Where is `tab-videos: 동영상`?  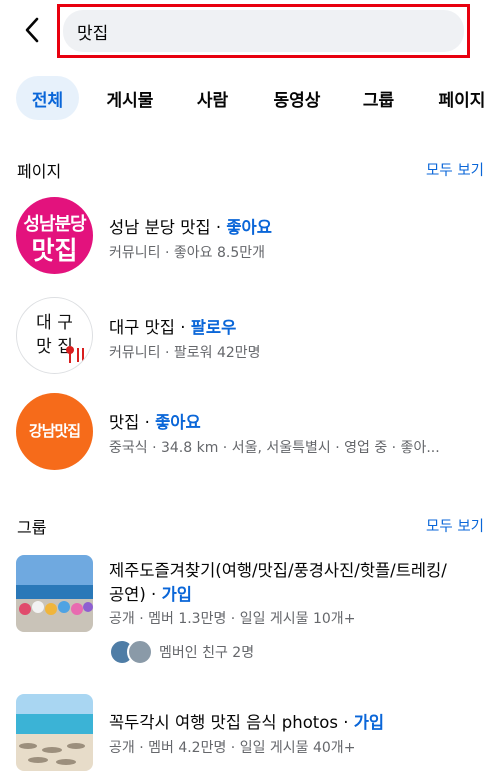
tab-videos: 동영상 is located at coordinates (297, 98).